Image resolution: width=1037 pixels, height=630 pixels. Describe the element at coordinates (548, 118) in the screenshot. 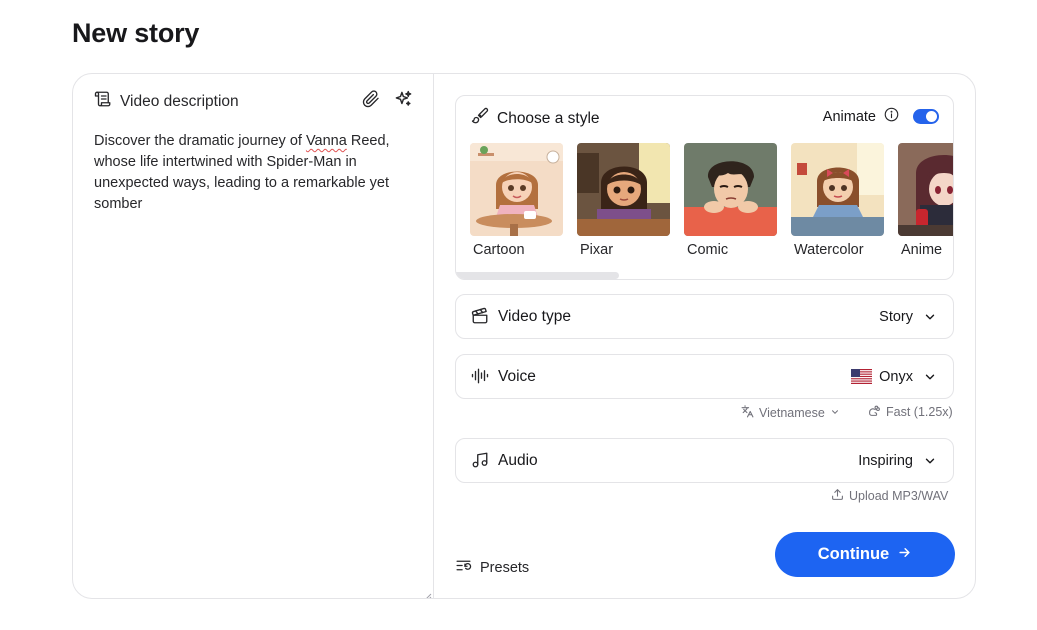

I see `style-label: Choose a style` at that location.